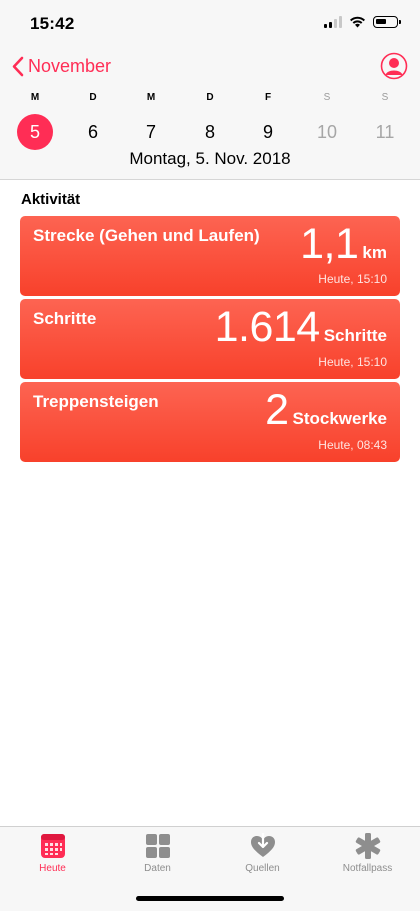  I want to click on cellular-signal-icon, so click(333, 22).